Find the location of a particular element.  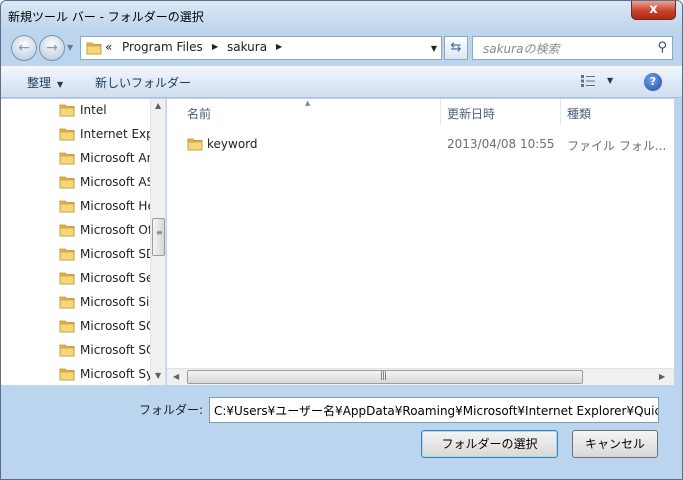

view-options-icon is located at coordinates (588, 81).